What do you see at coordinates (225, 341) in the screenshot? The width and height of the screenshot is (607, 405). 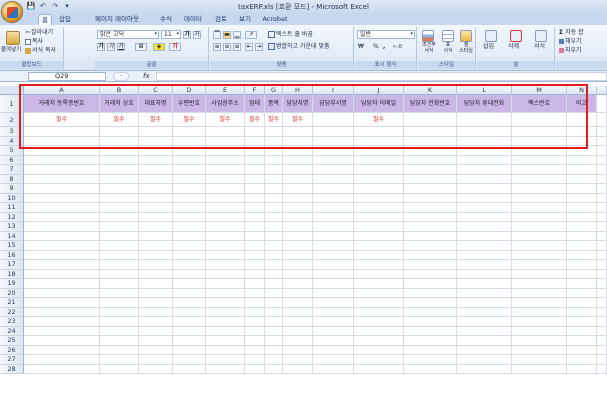 I see `cell-E25` at bounding box center [225, 341].